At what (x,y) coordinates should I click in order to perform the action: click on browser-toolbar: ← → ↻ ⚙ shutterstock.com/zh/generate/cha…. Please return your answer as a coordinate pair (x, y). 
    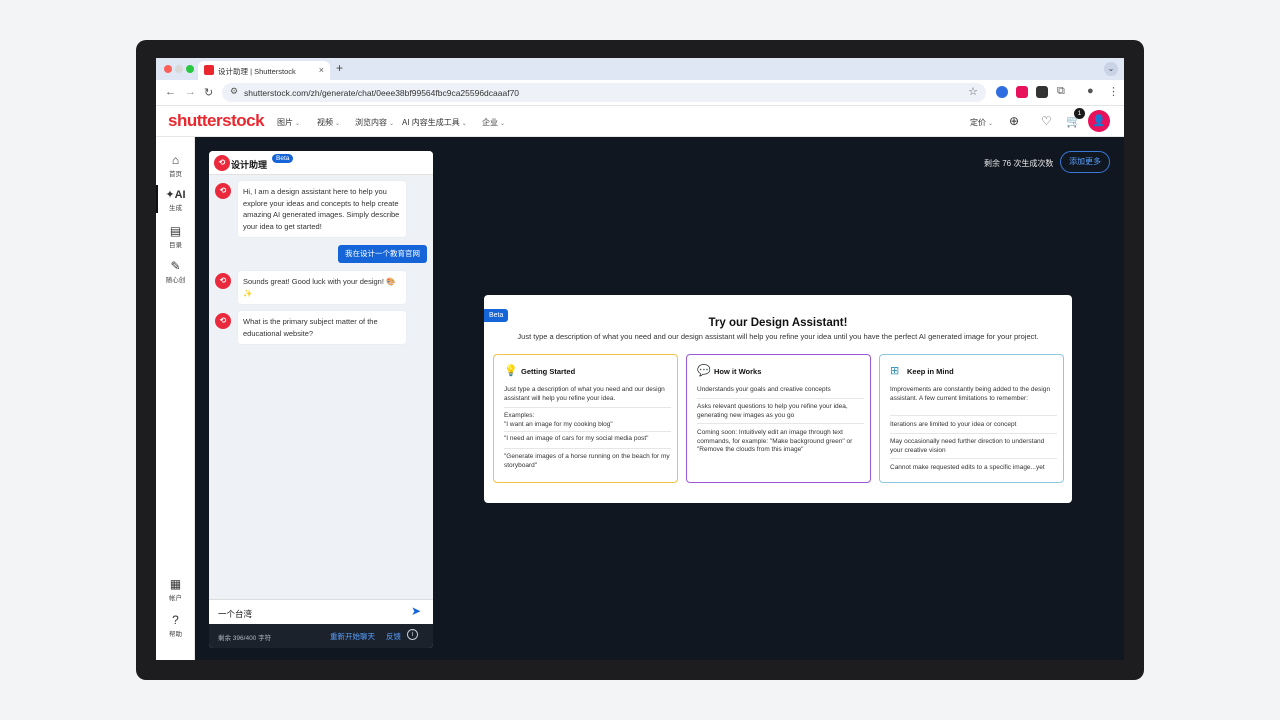
    Looking at the image, I should click on (640, 93).